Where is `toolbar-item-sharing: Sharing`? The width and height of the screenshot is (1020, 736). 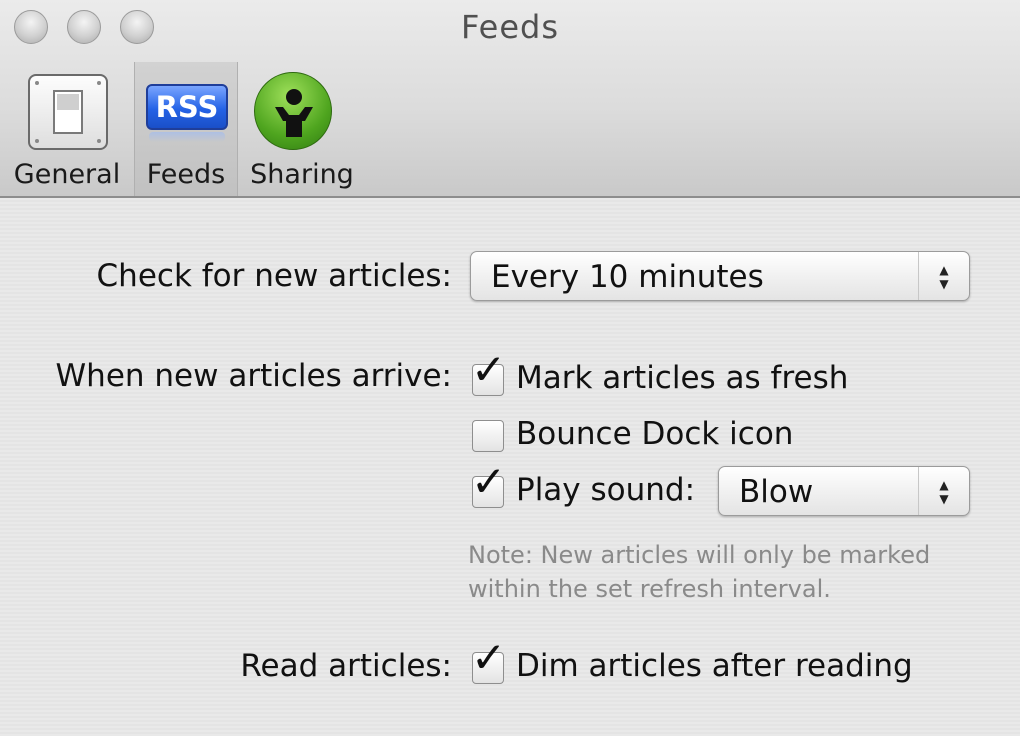
toolbar-item-sharing: Sharing is located at coordinates (302, 129).